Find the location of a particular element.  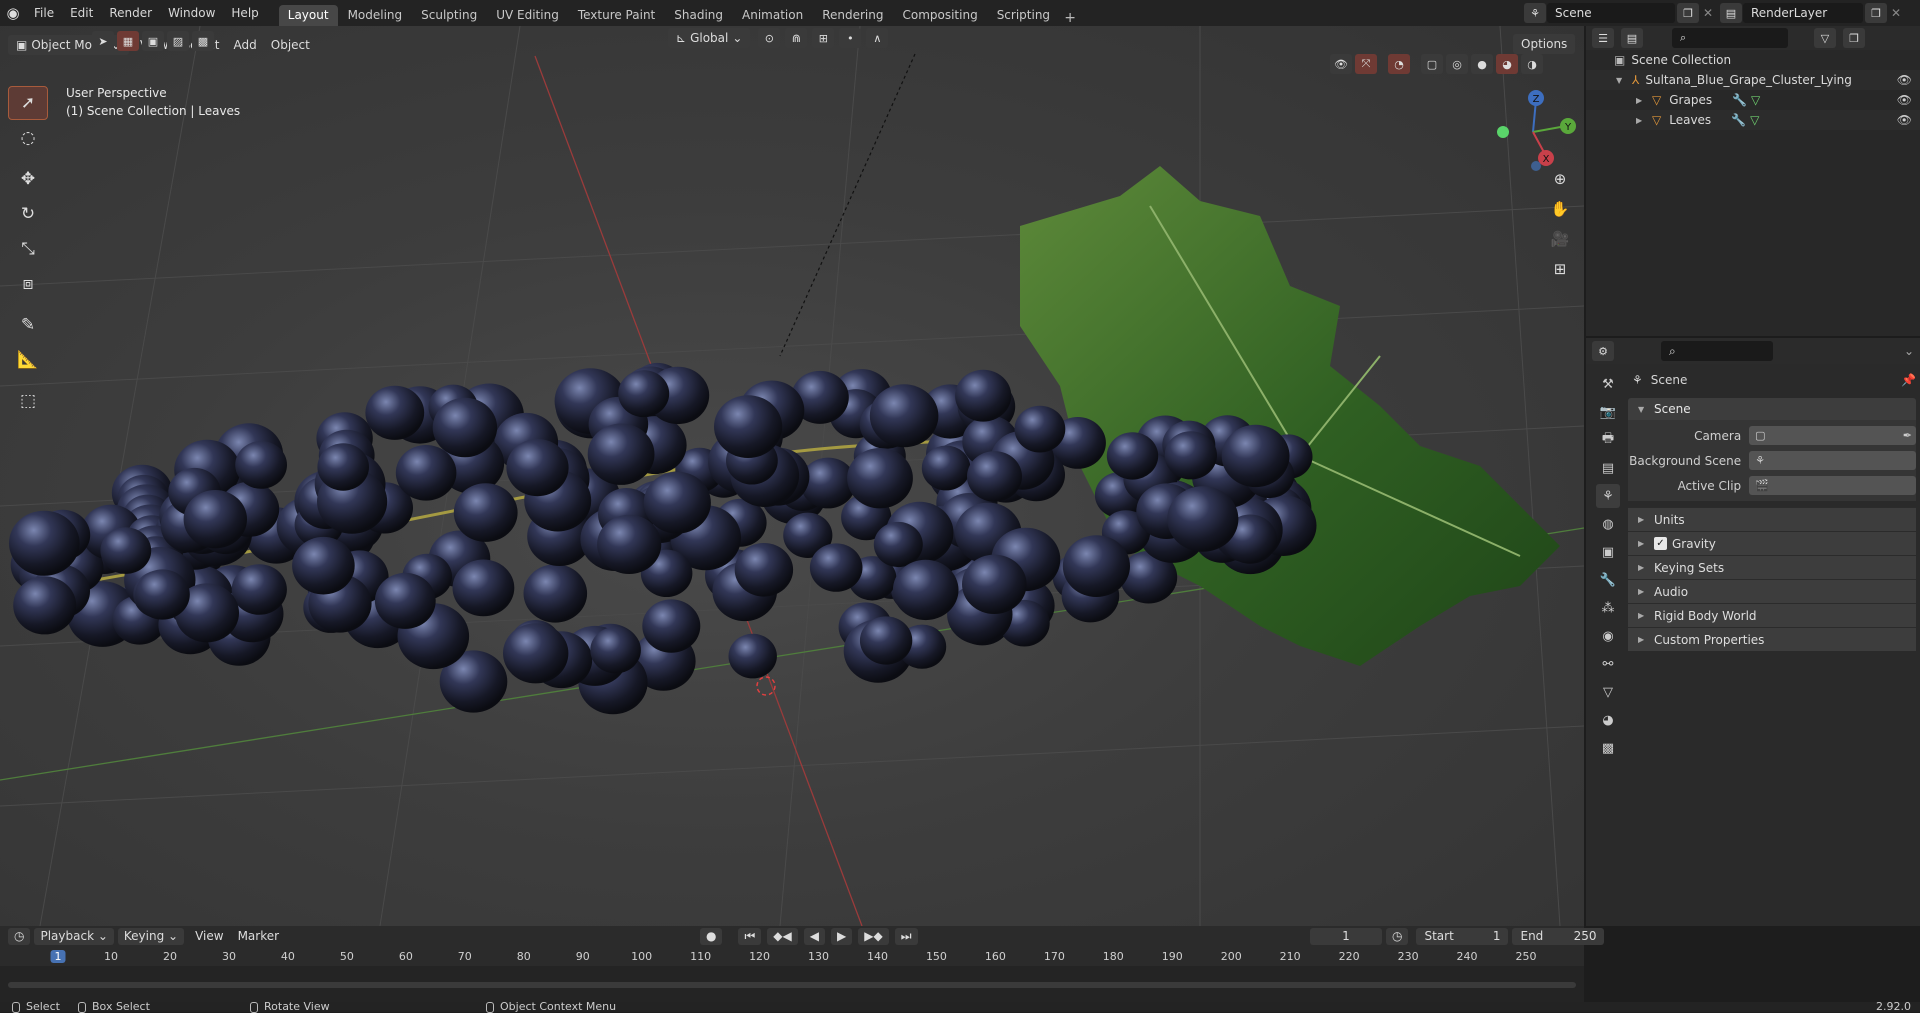

filter-icon: ▽ is located at coordinates (1825, 38).